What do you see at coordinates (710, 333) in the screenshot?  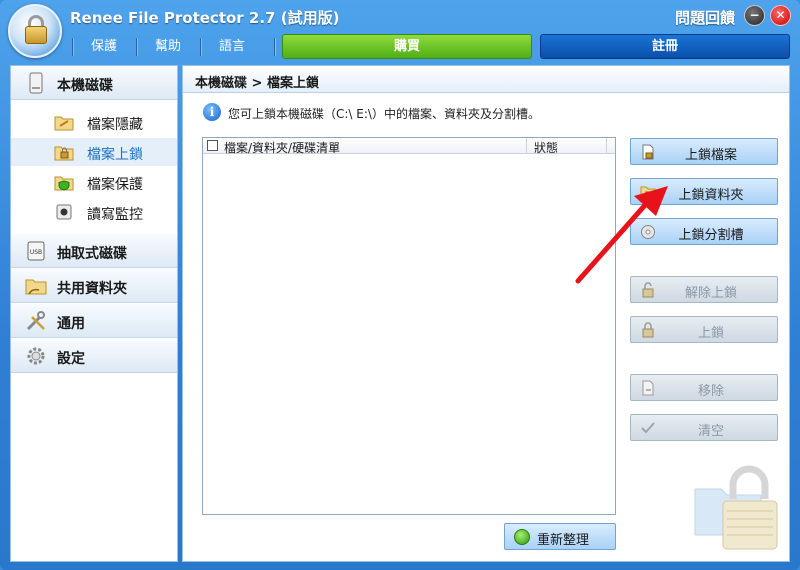 I see `button-label: 上鎖` at bounding box center [710, 333].